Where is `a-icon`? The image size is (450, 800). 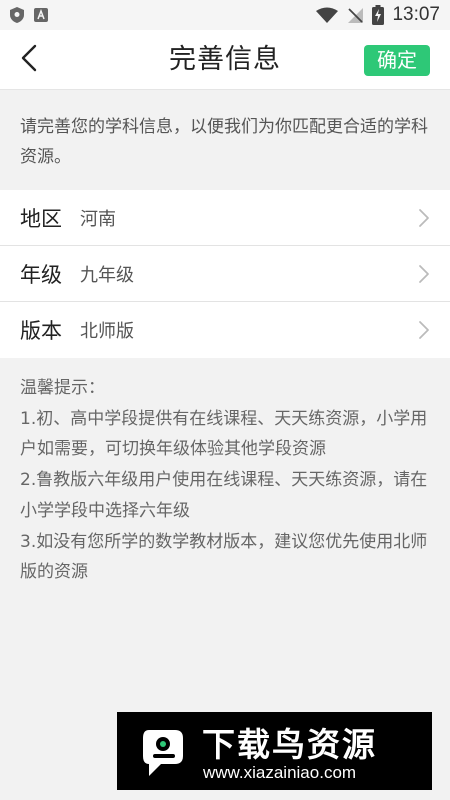 a-icon is located at coordinates (41, 15).